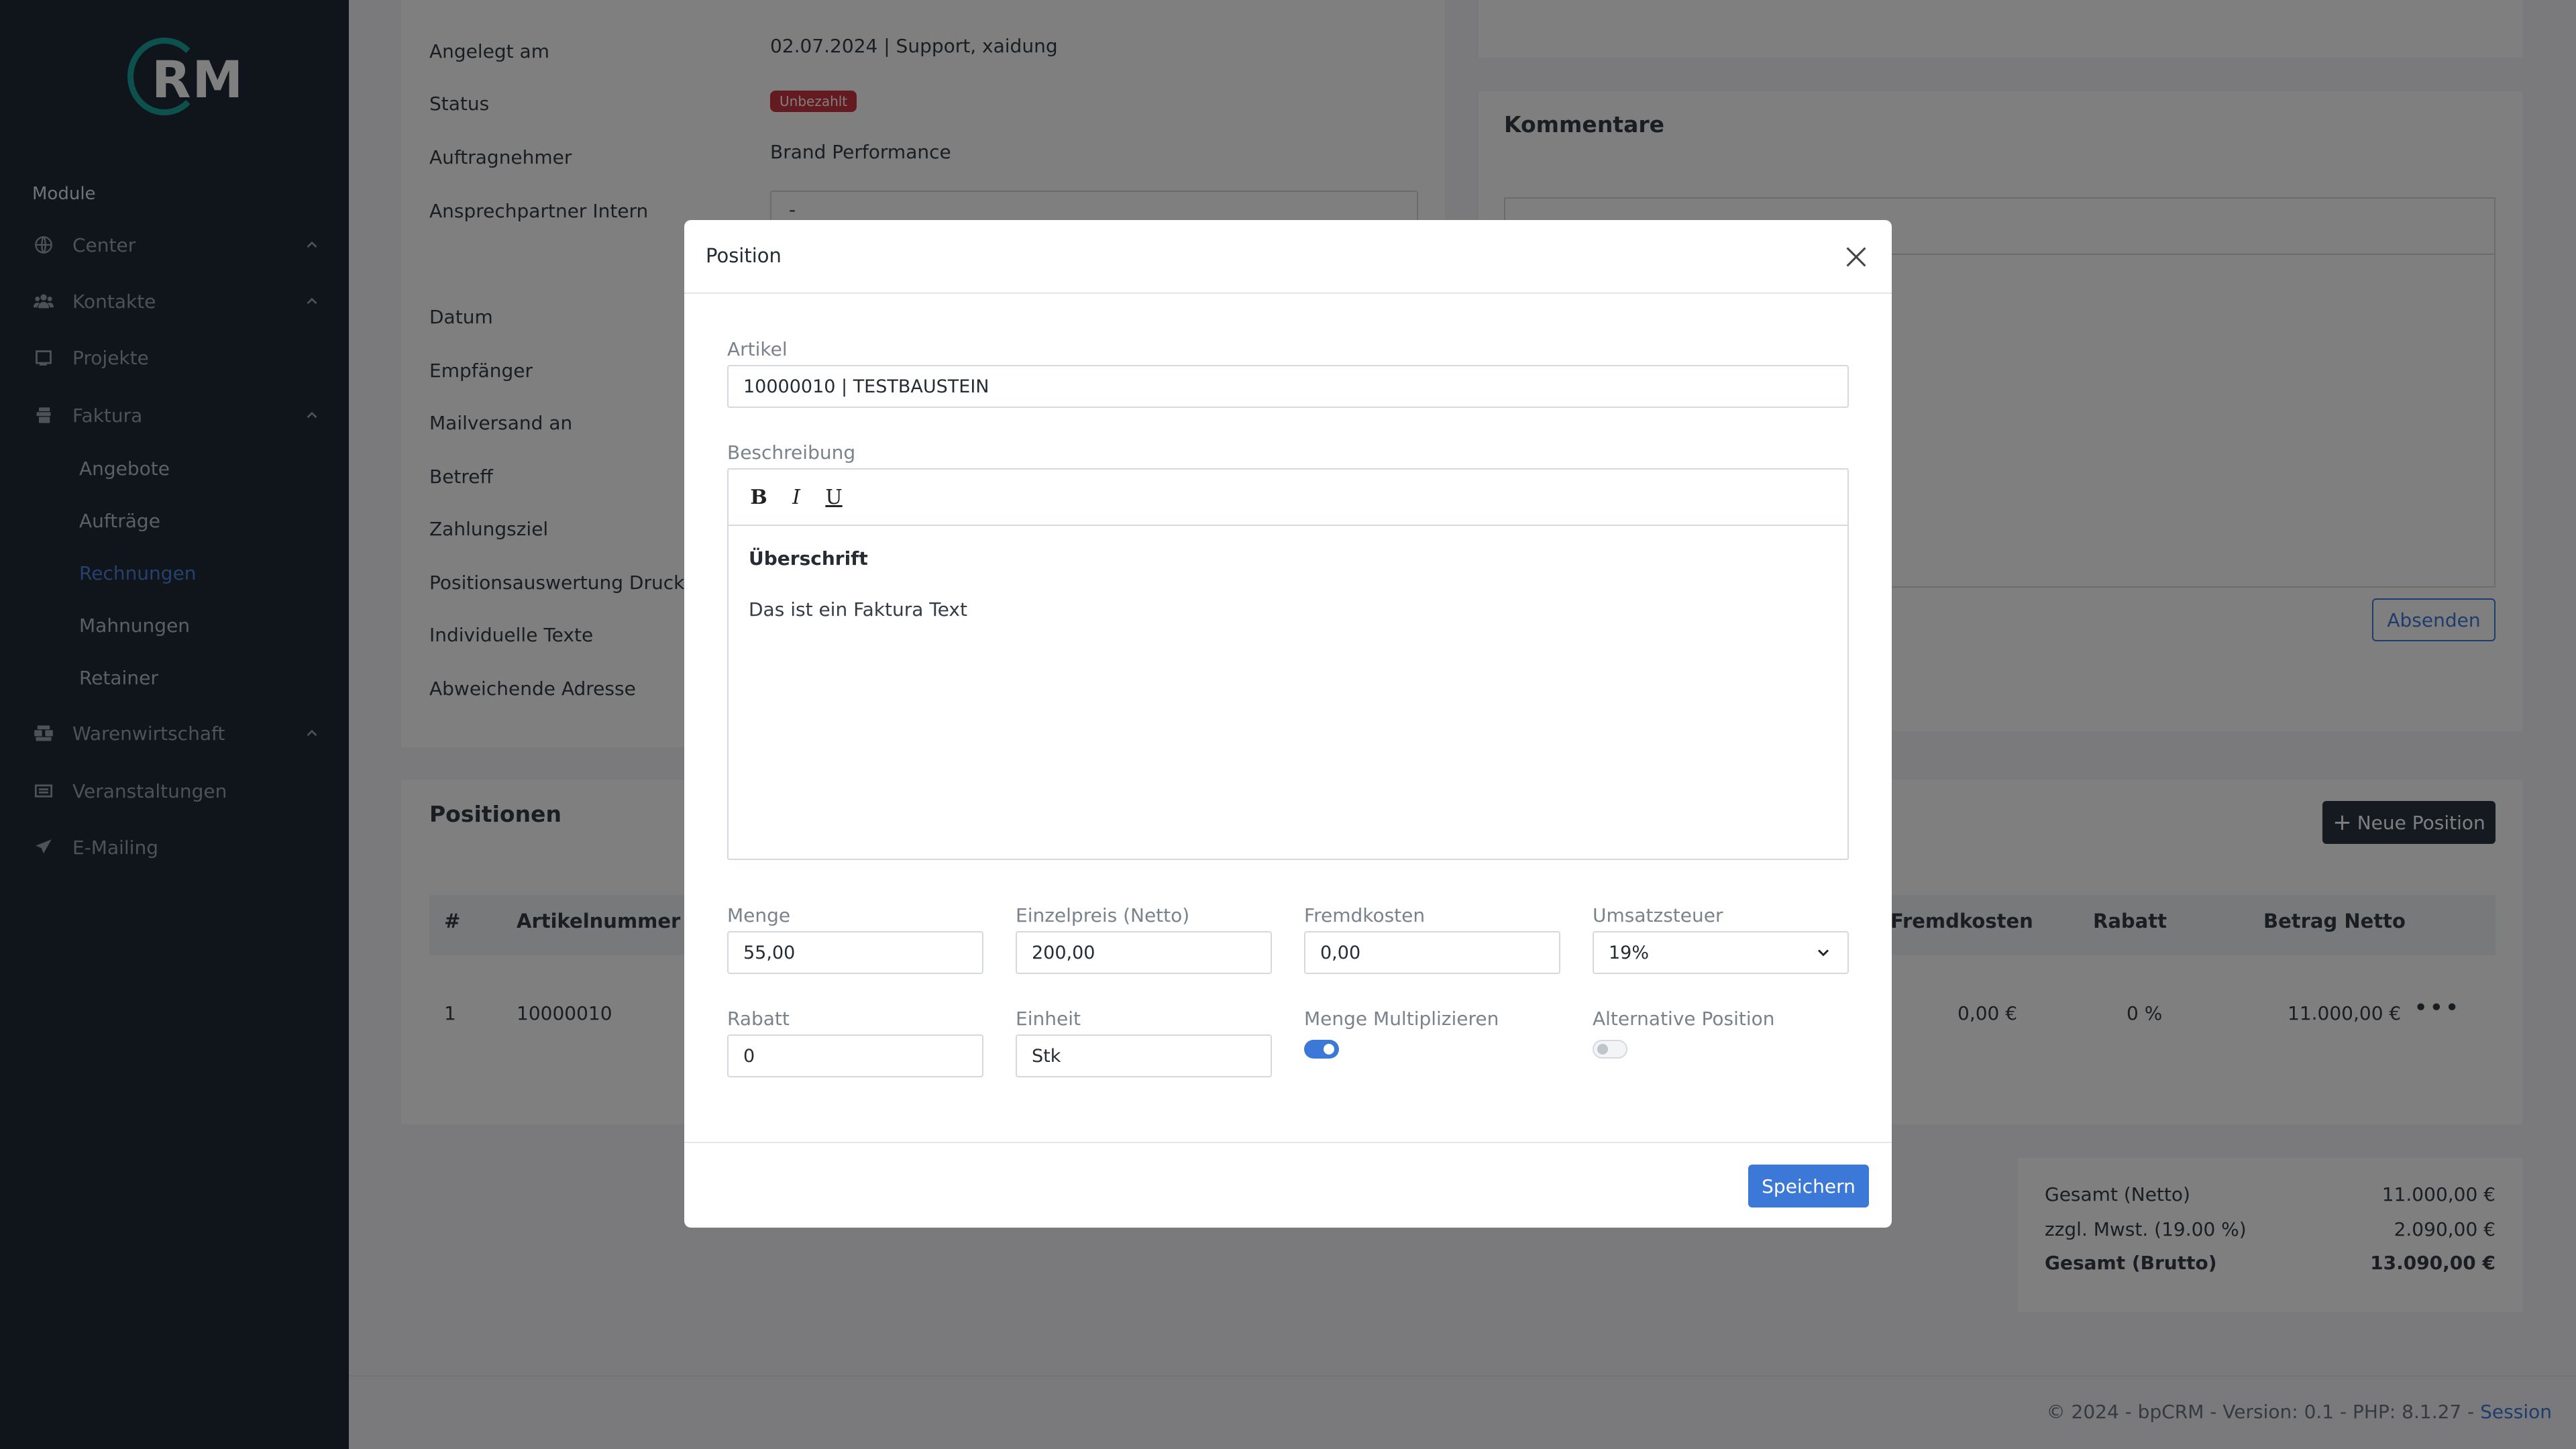 The height and width of the screenshot is (1449, 2576). What do you see at coordinates (1610, 1049) in the screenshot?
I see `alternative-position-toggle` at bounding box center [1610, 1049].